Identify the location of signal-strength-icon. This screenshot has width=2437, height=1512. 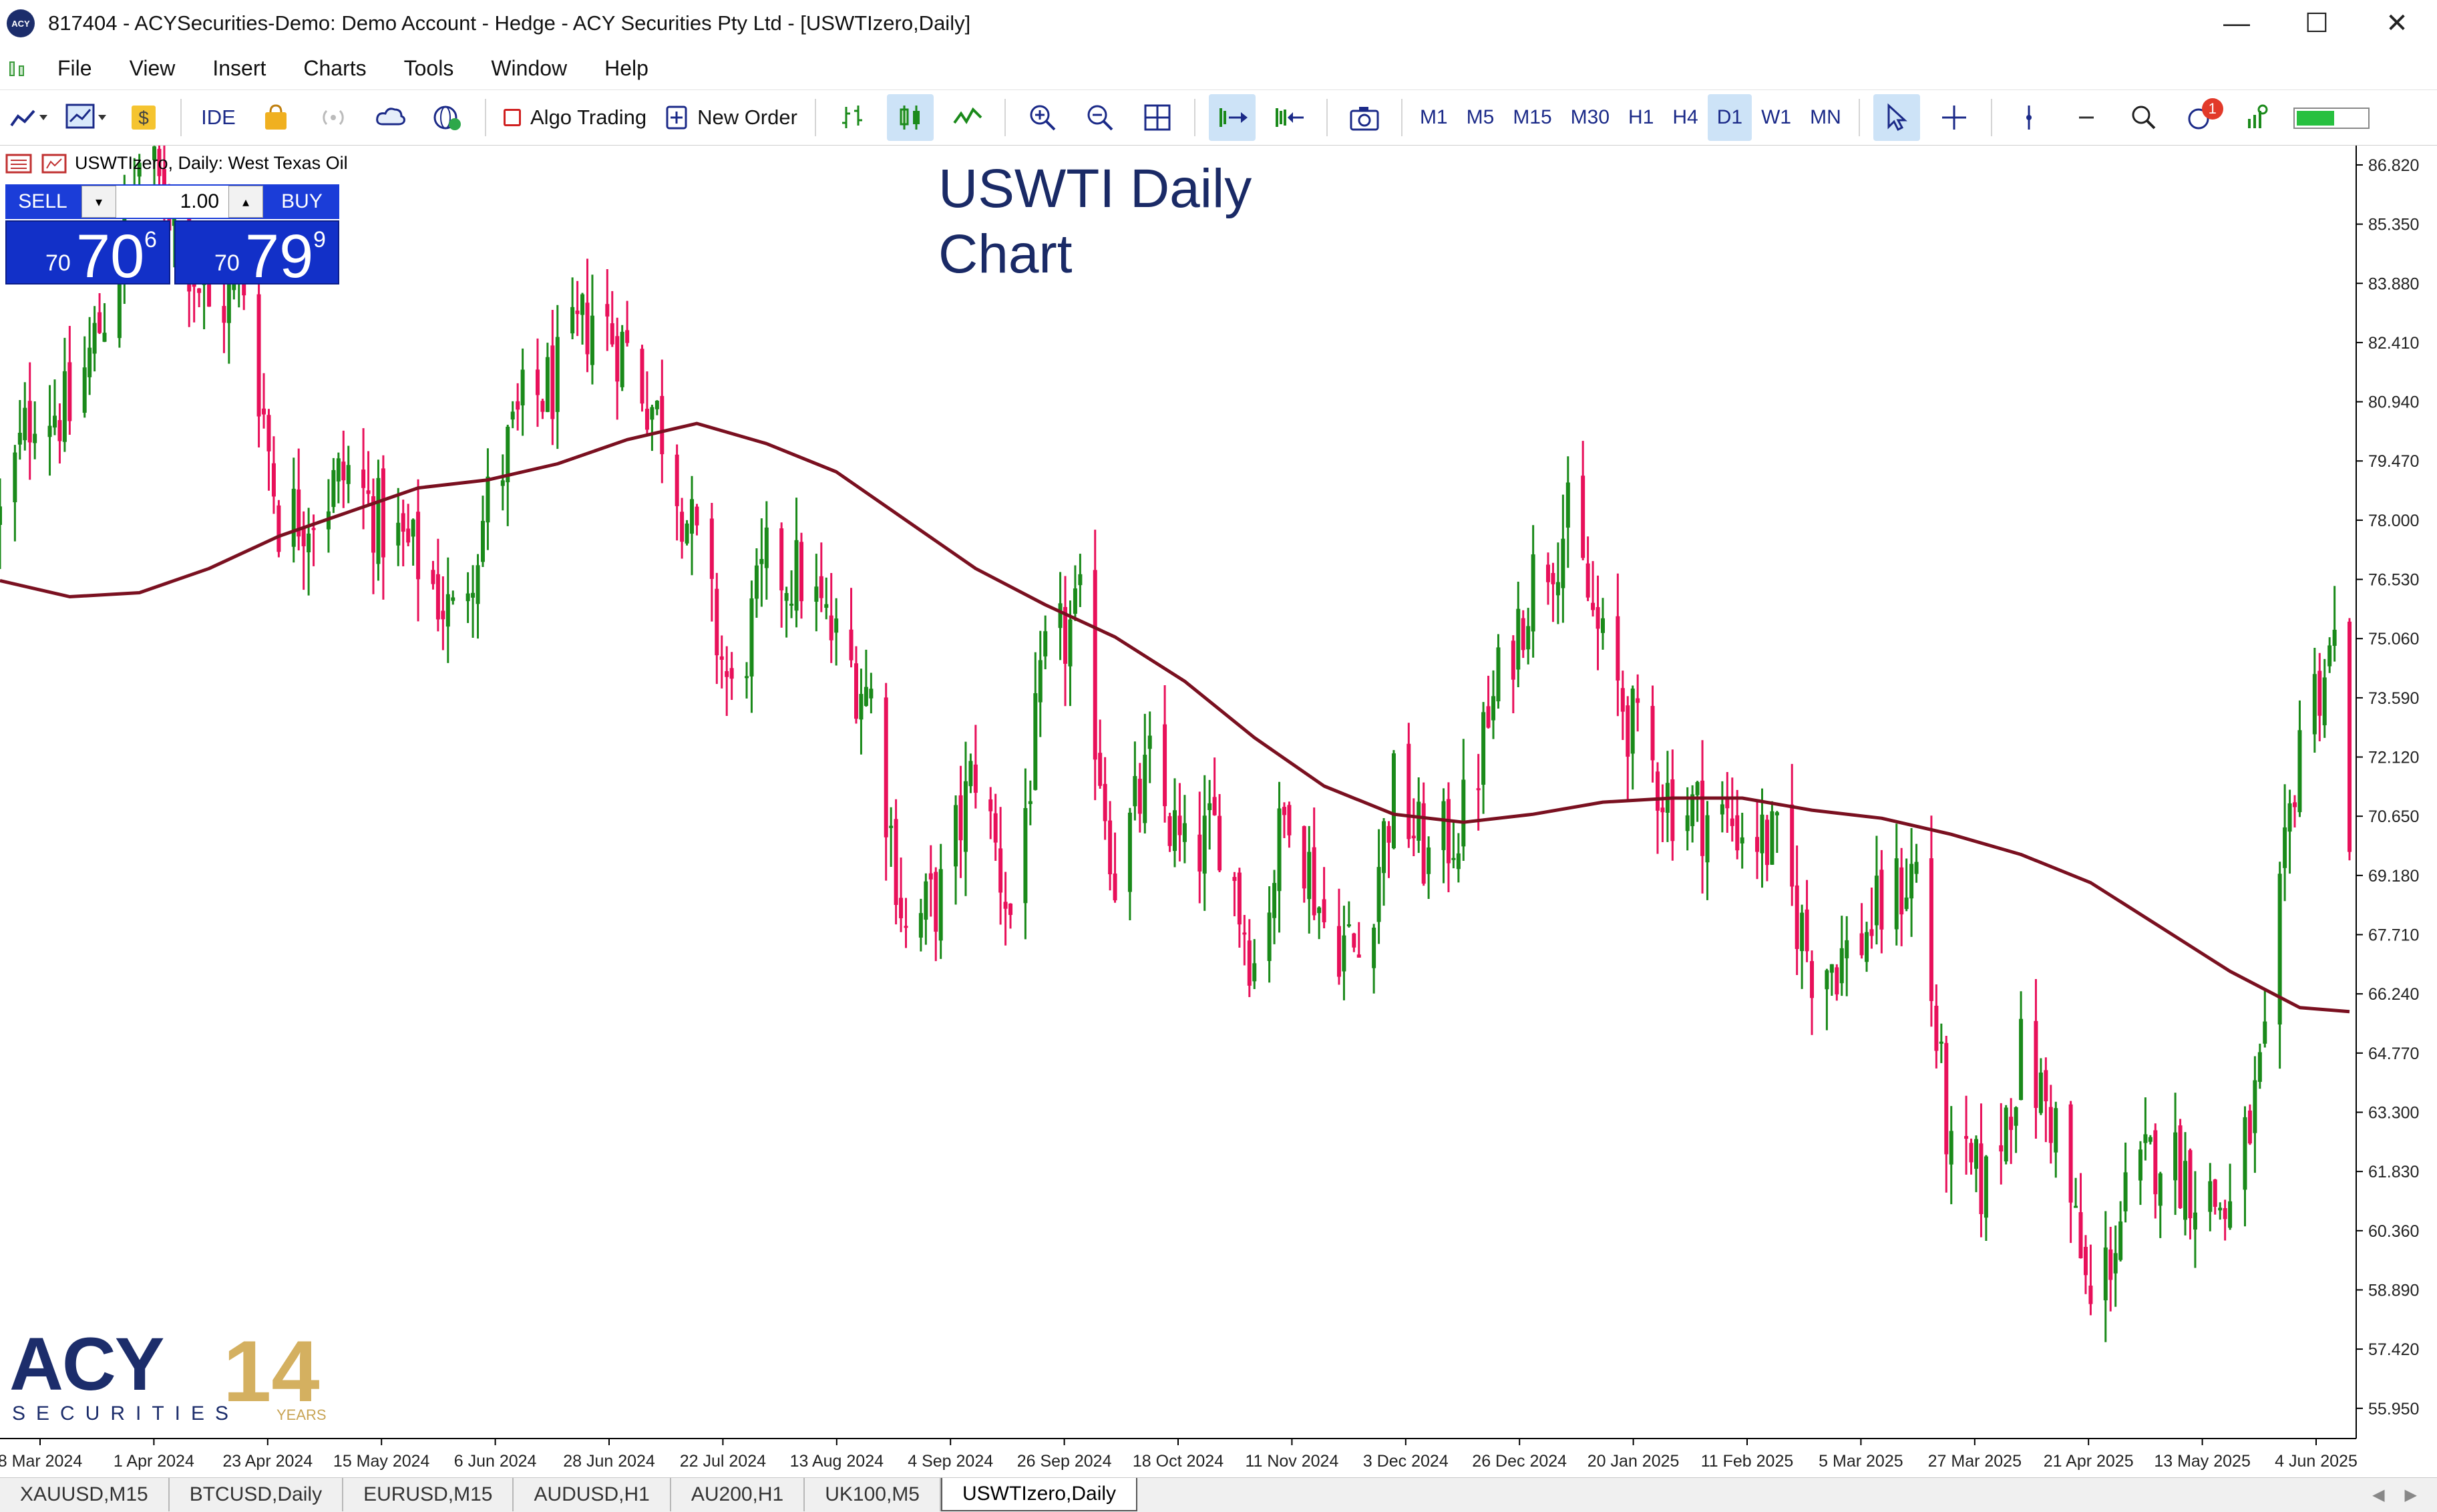
(2258, 117).